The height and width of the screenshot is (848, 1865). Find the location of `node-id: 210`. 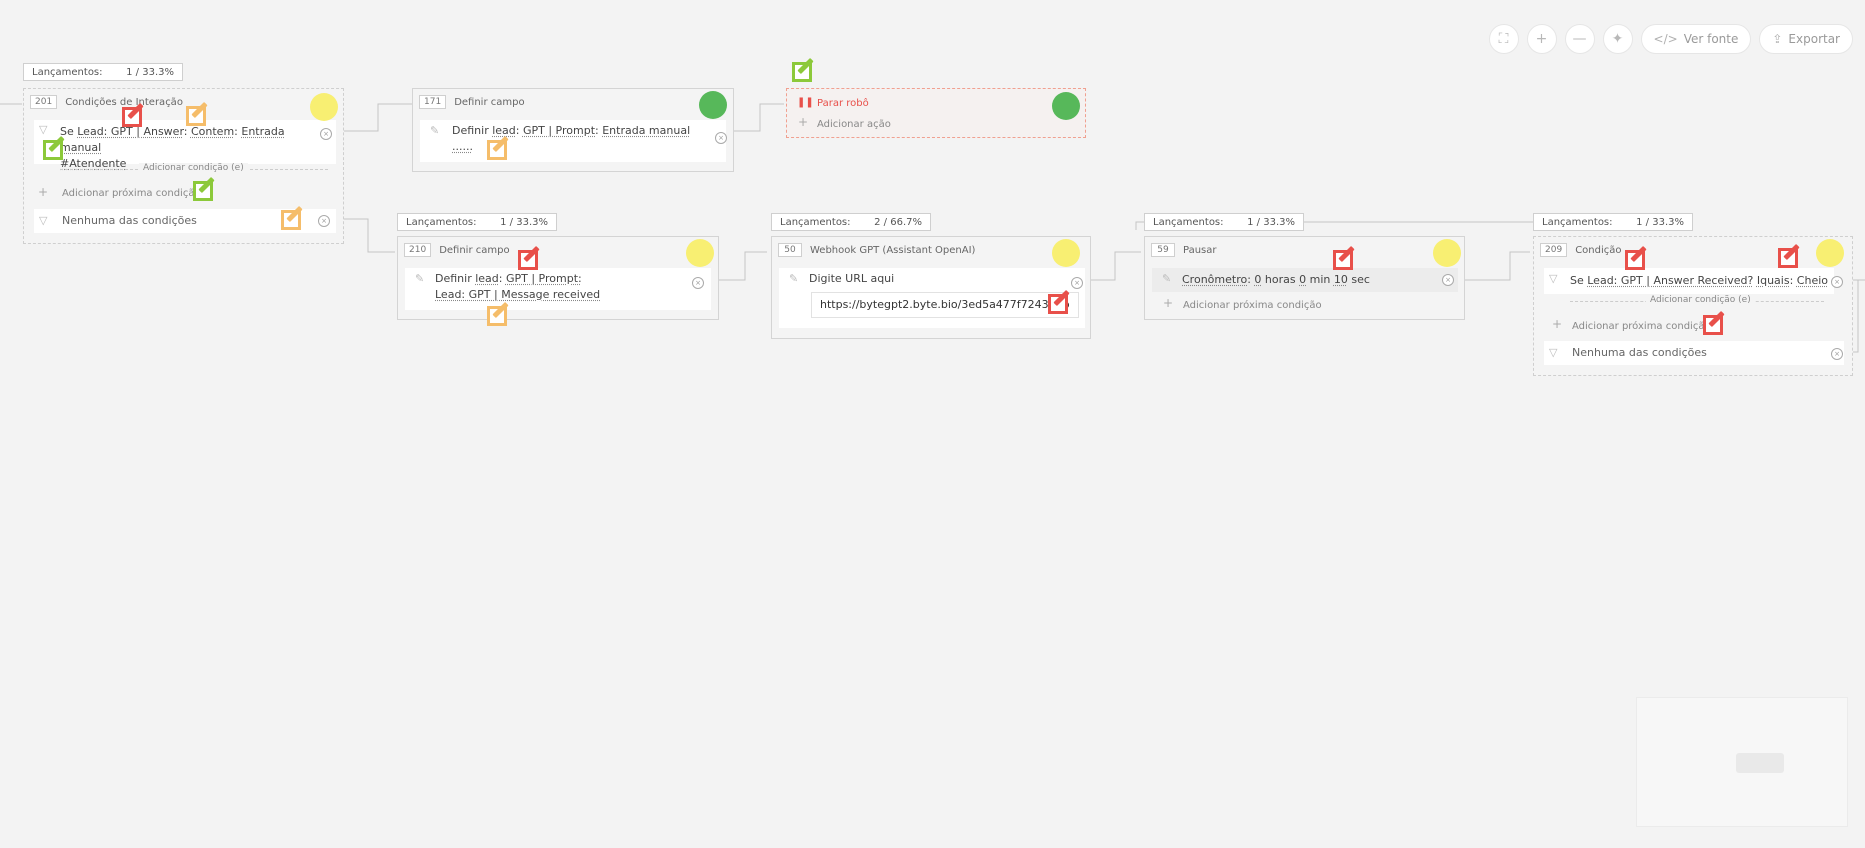

node-id: 210 is located at coordinates (418, 250).